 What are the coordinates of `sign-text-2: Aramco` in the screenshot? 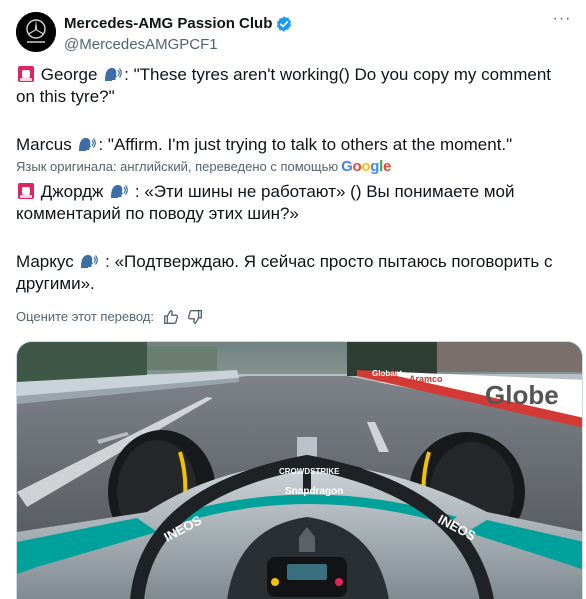 It's located at (426, 379).